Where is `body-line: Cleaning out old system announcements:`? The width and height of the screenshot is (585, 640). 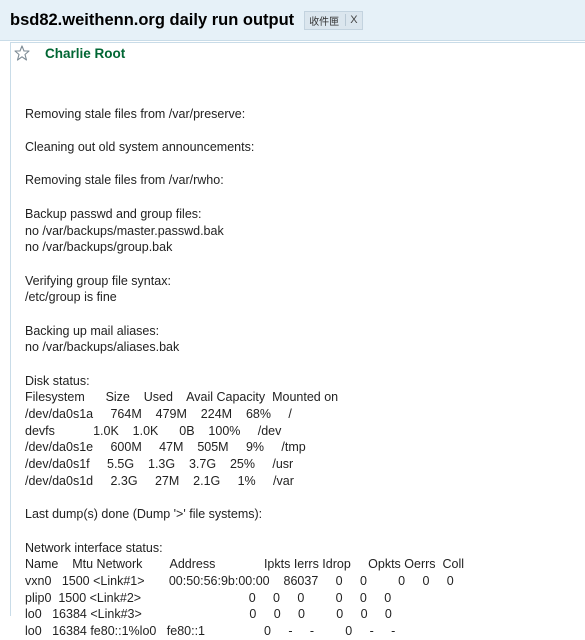
body-line: Cleaning out old system announcements: is located at coordinates (140, 147).